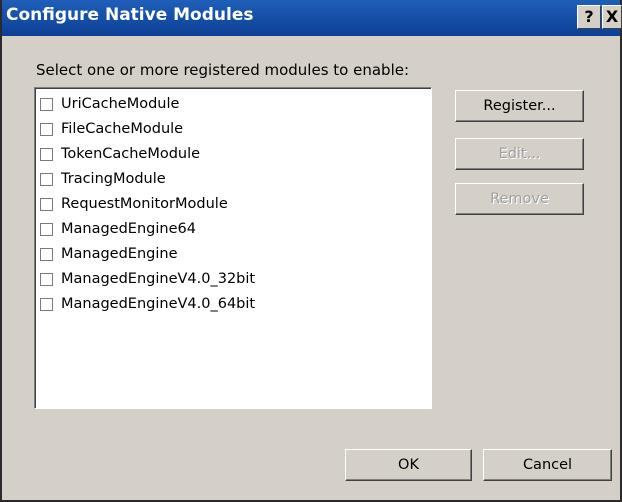 The image size is (622, 502). I want to click on module-label: FileCacheModule, so click(122, 129).